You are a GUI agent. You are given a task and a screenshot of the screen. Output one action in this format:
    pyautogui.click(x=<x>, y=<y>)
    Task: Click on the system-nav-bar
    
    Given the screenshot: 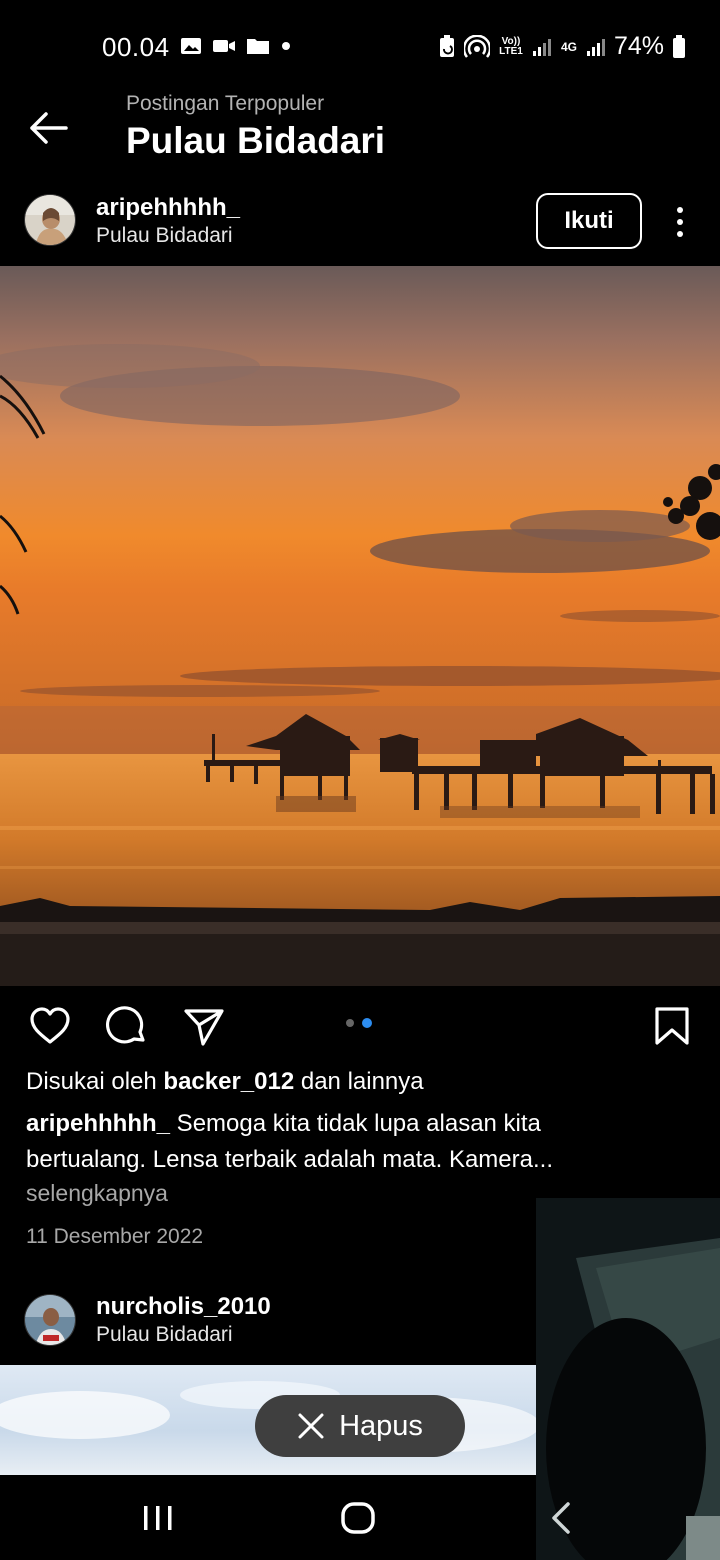 What is the action you would take?
    pyautogui.click(x=268, y=1517)
    